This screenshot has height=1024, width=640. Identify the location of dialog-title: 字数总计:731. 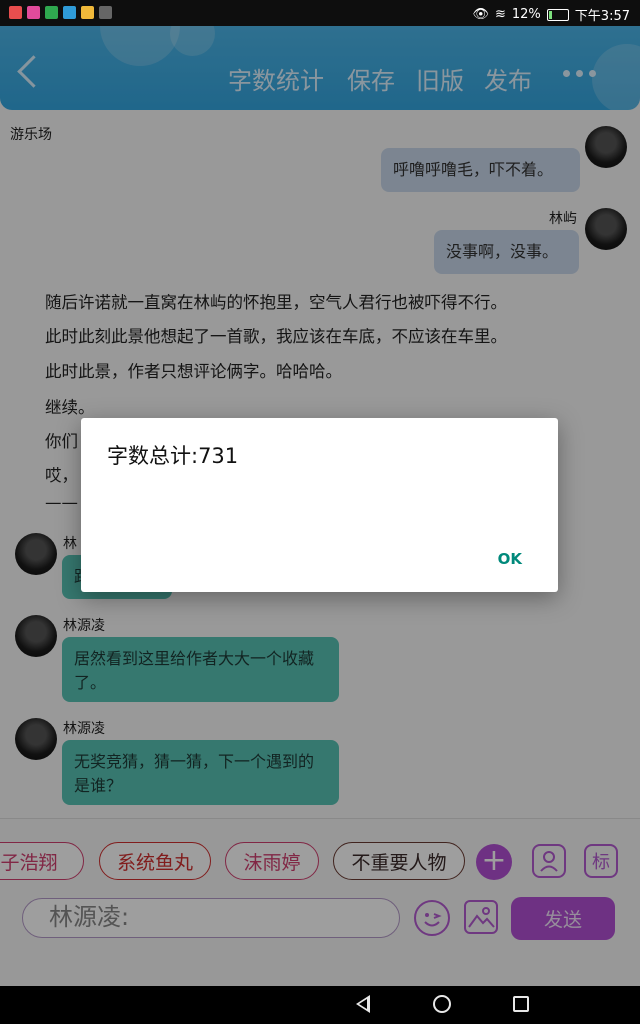
(173, 456).